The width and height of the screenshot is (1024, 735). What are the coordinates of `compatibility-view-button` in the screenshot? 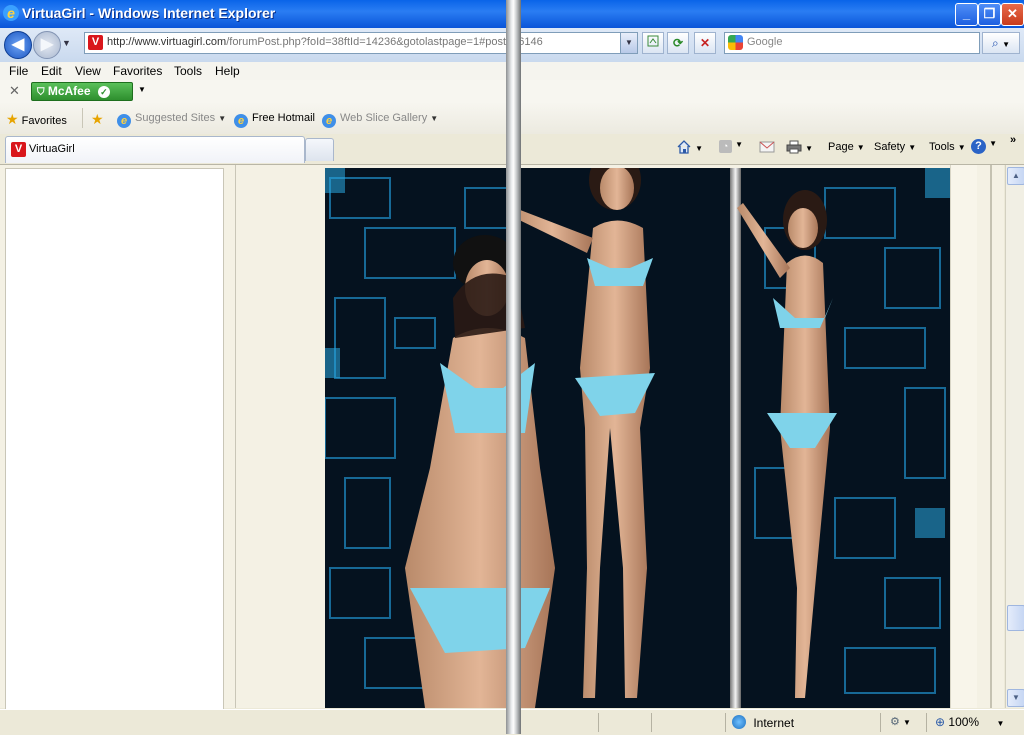 It's located at (653, 43).